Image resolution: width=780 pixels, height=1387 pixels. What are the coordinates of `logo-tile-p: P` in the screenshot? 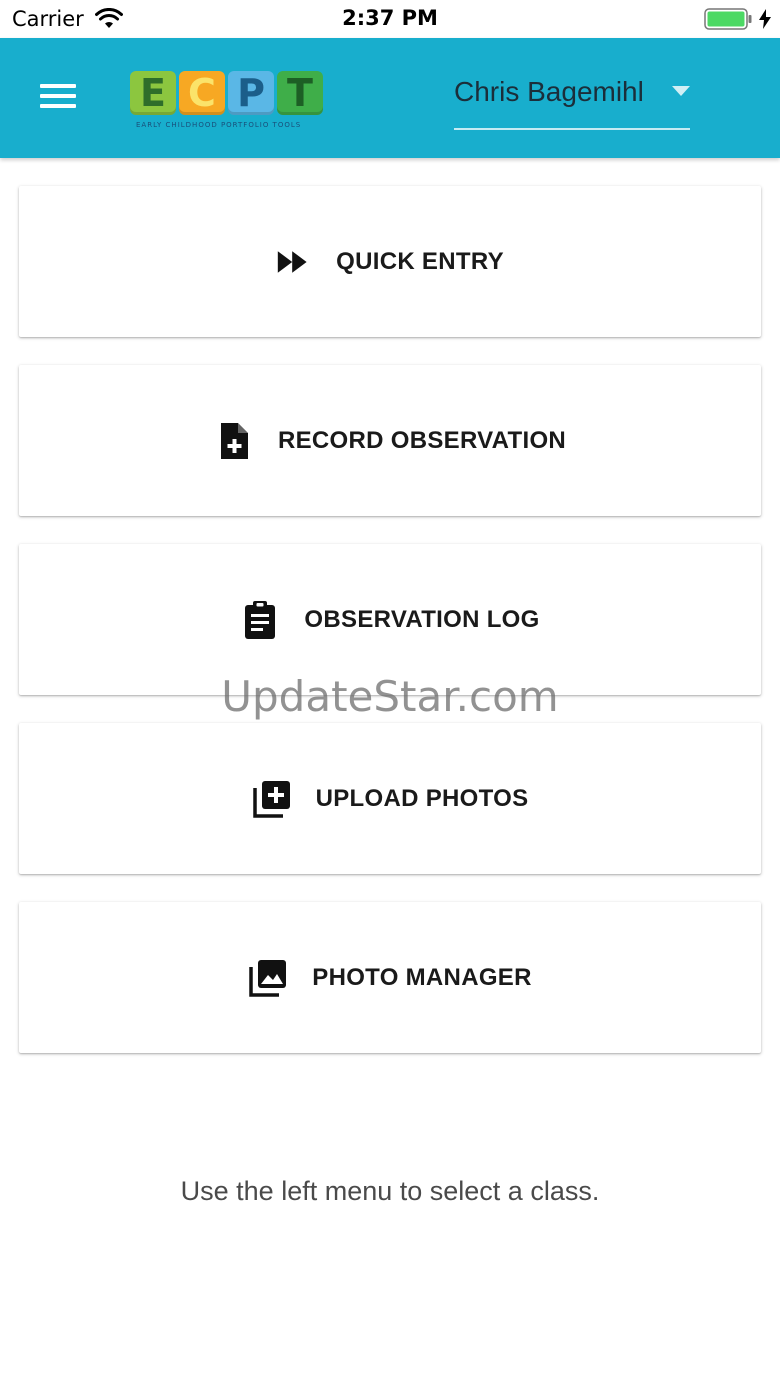 It's located at (251, 93).